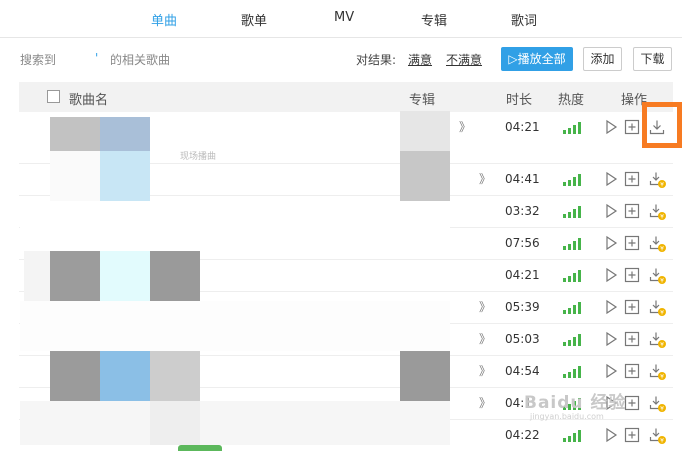  What do you see at coordinates (662, 125) in the screenshot?
I see `download-highlight-box` at bounding box center [662, 125].